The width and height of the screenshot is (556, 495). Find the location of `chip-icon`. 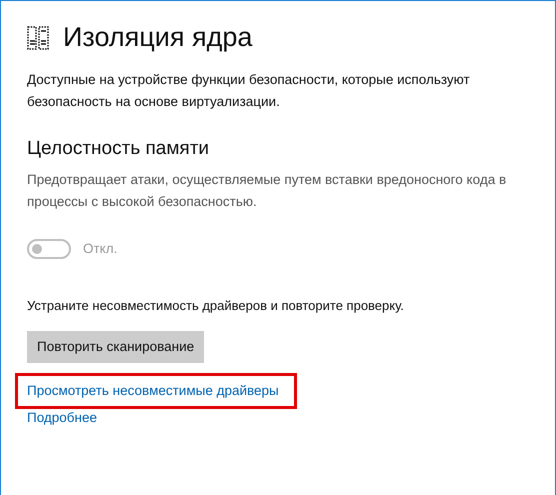

chip-icon is located at coordinates (38, 38).